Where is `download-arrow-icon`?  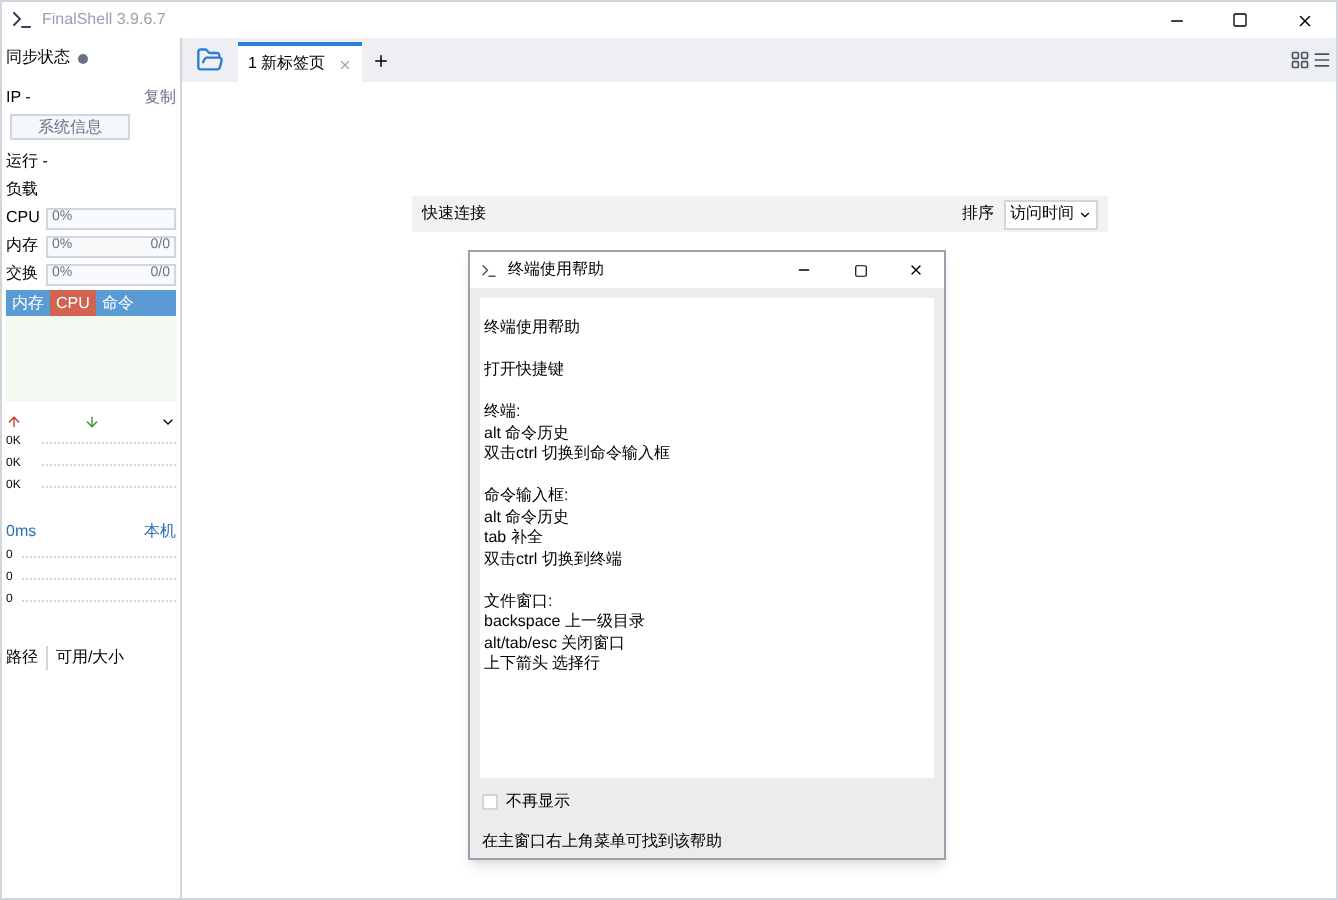 download-arrow-icon is located at coordinates (91, 422).